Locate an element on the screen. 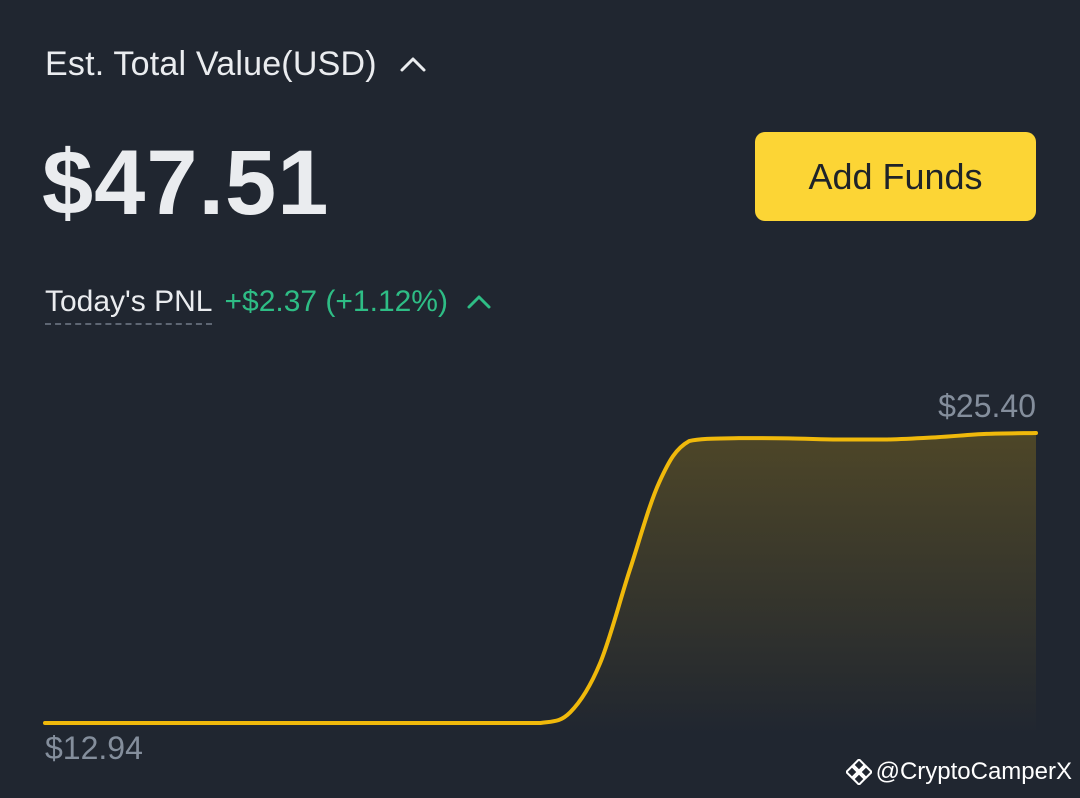  watermark-text: @CryptoCamperX is located at coordinates (973, 771).